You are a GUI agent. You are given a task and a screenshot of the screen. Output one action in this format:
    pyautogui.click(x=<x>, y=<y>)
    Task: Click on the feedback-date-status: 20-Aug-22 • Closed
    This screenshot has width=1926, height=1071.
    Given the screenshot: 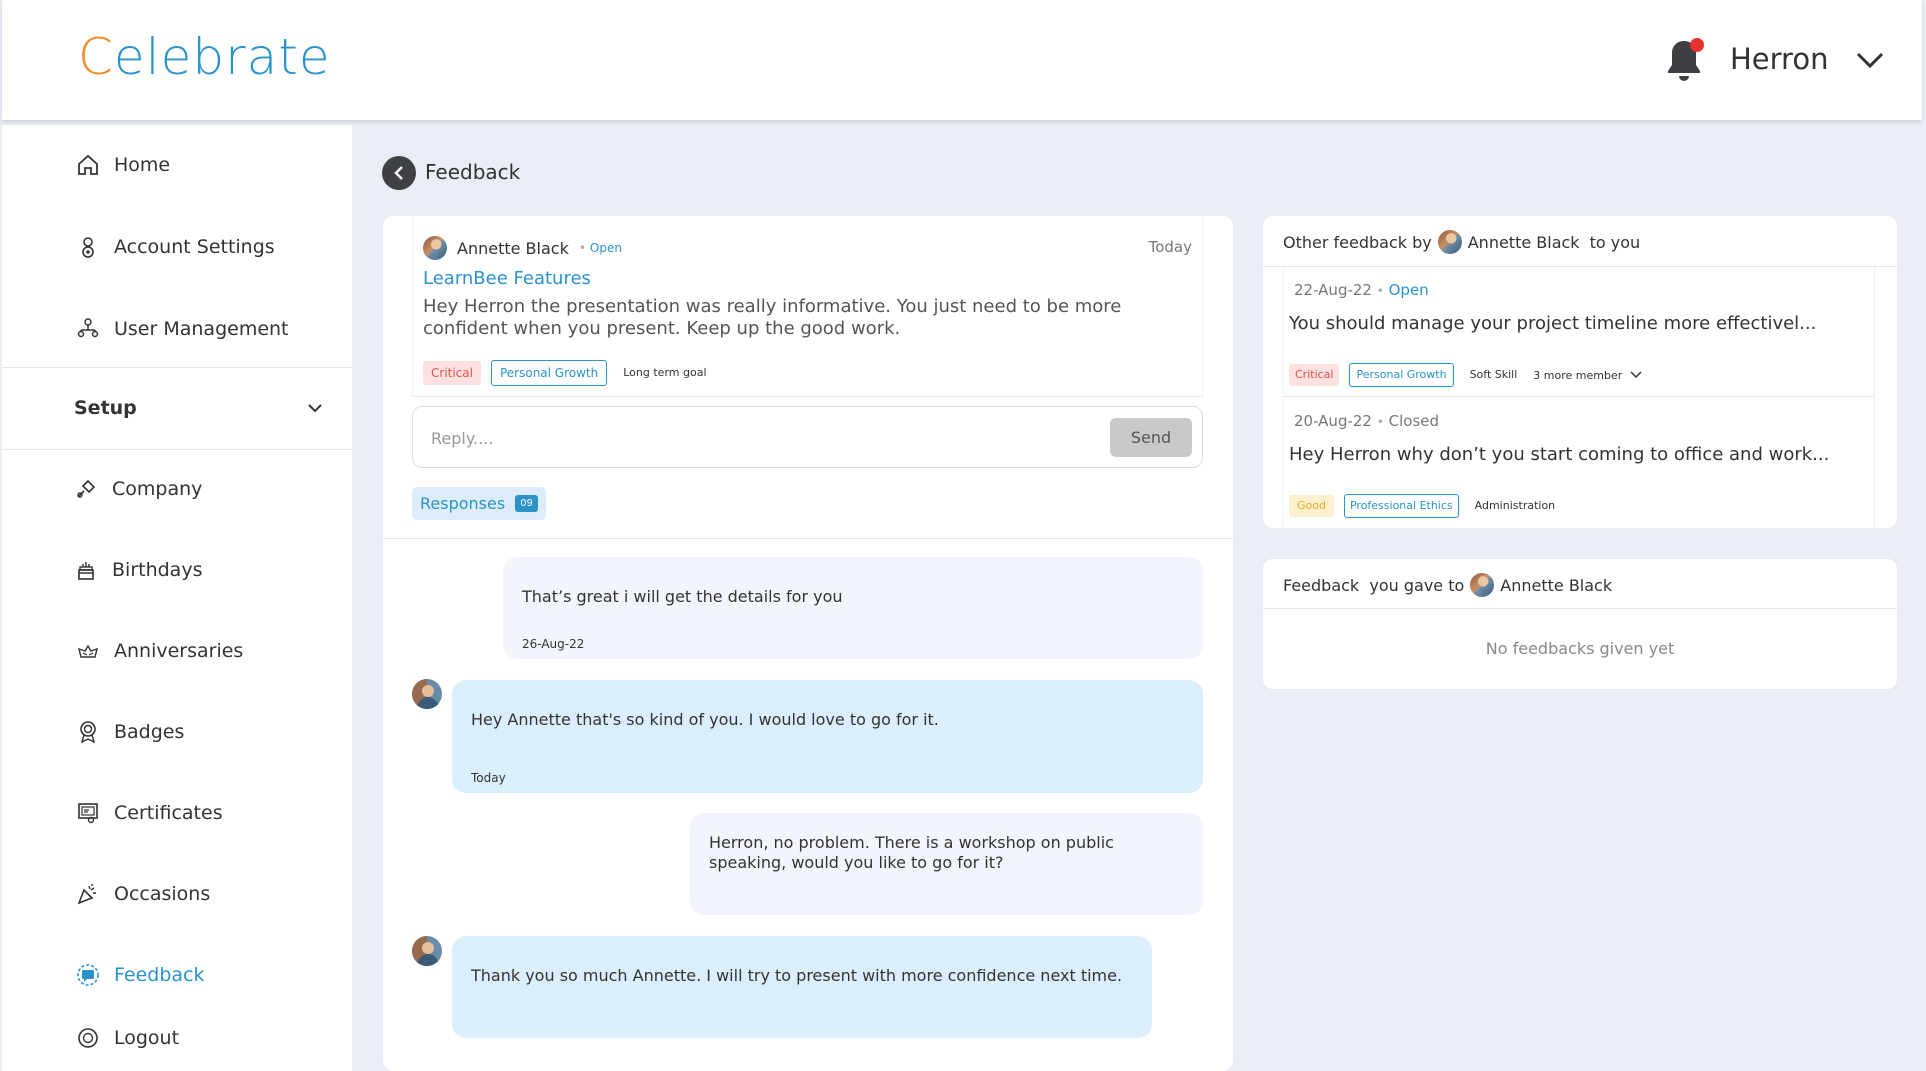 What is the action you would take?
    pyautogui.click(x=1366, y=421)
    